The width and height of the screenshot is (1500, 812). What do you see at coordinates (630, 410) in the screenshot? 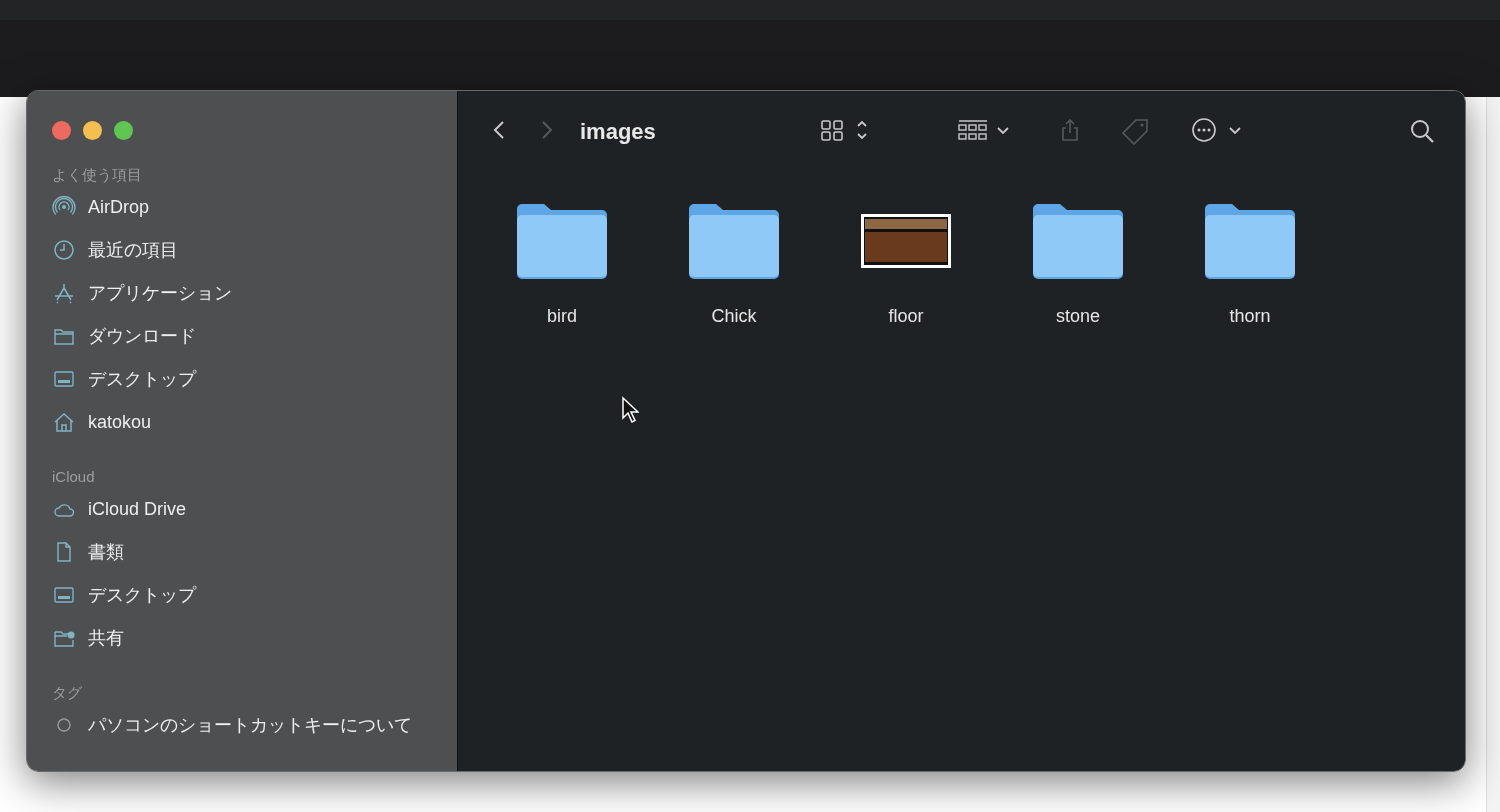
I see `pointer-icon` at bounding box center [630, 410].